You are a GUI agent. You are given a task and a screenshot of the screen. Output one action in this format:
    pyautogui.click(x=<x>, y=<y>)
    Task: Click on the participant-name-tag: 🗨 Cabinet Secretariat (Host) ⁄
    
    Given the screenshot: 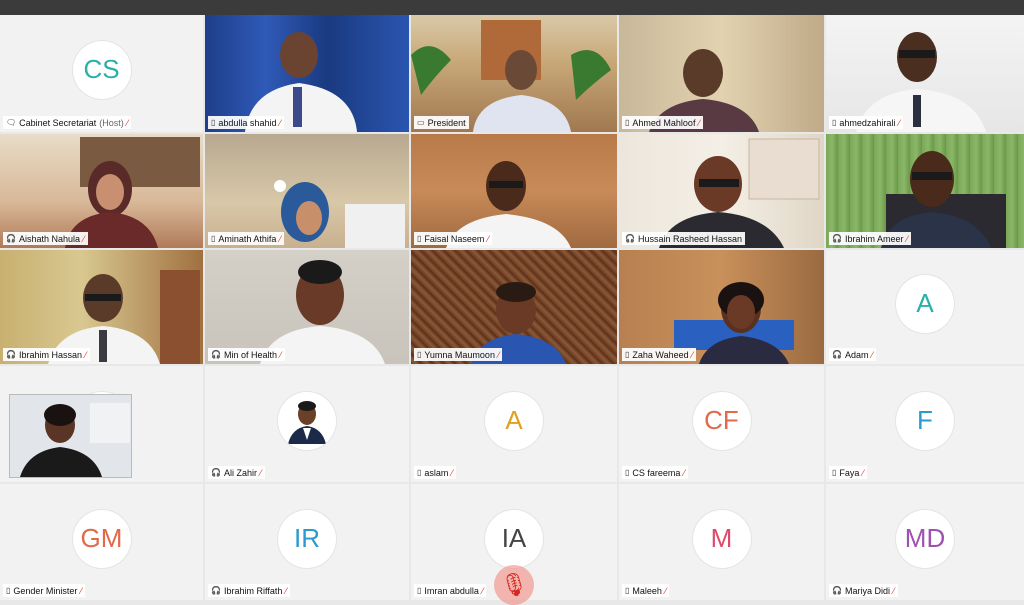 What is the action you would take?
    pyautogui.click(x=67, y=122)
    